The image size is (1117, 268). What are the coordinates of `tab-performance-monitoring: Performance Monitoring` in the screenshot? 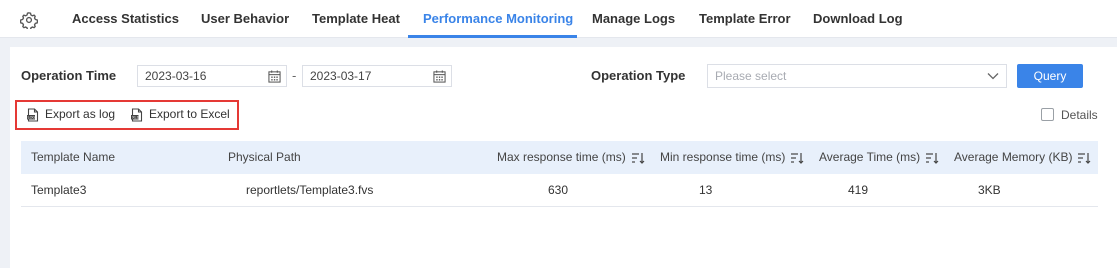 It's located at (498, 19).